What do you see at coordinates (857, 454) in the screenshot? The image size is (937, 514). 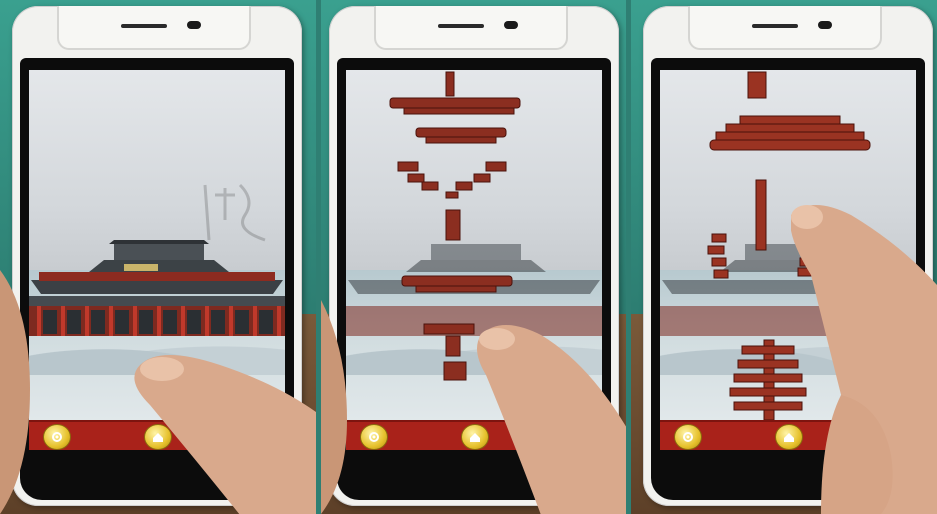 I see `thumb-right` at bounding box center [857, 454].